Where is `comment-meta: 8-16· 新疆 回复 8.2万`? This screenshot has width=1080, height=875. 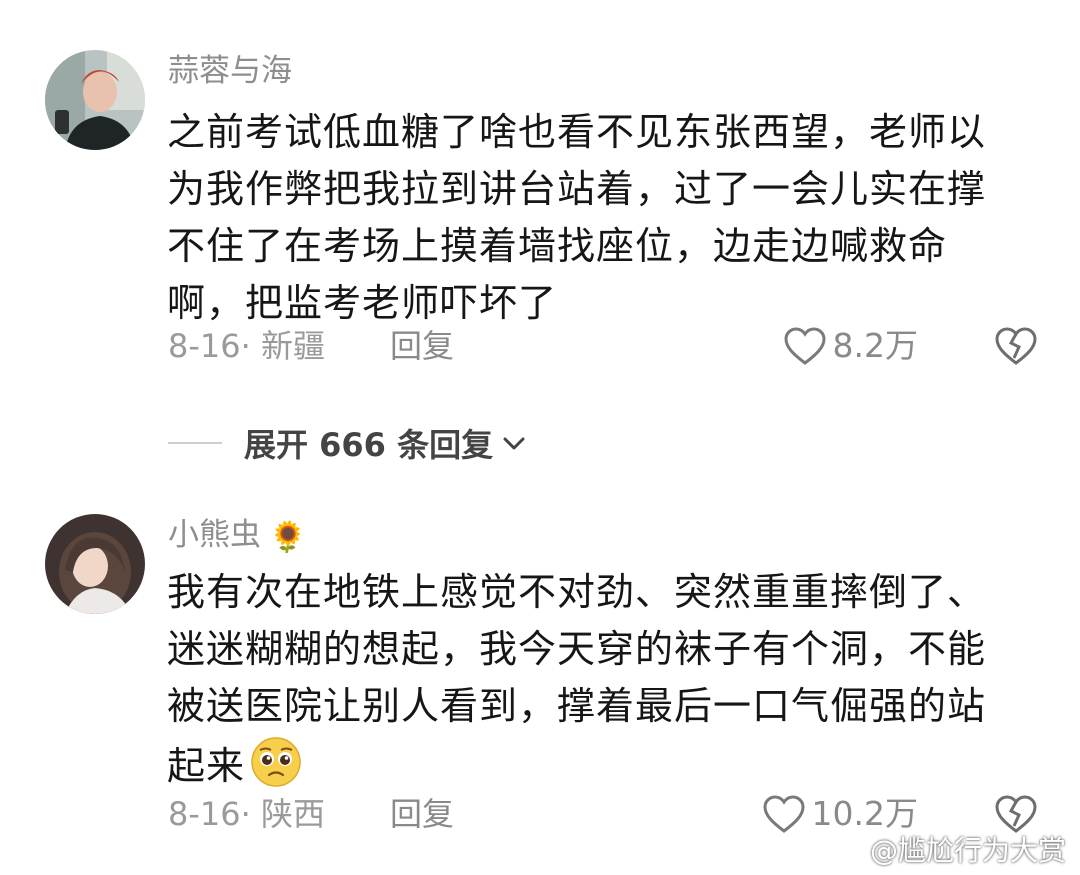 comment-meta: 8-16· 新疆 回复 8.2万 is located at coordinates (603, 346).